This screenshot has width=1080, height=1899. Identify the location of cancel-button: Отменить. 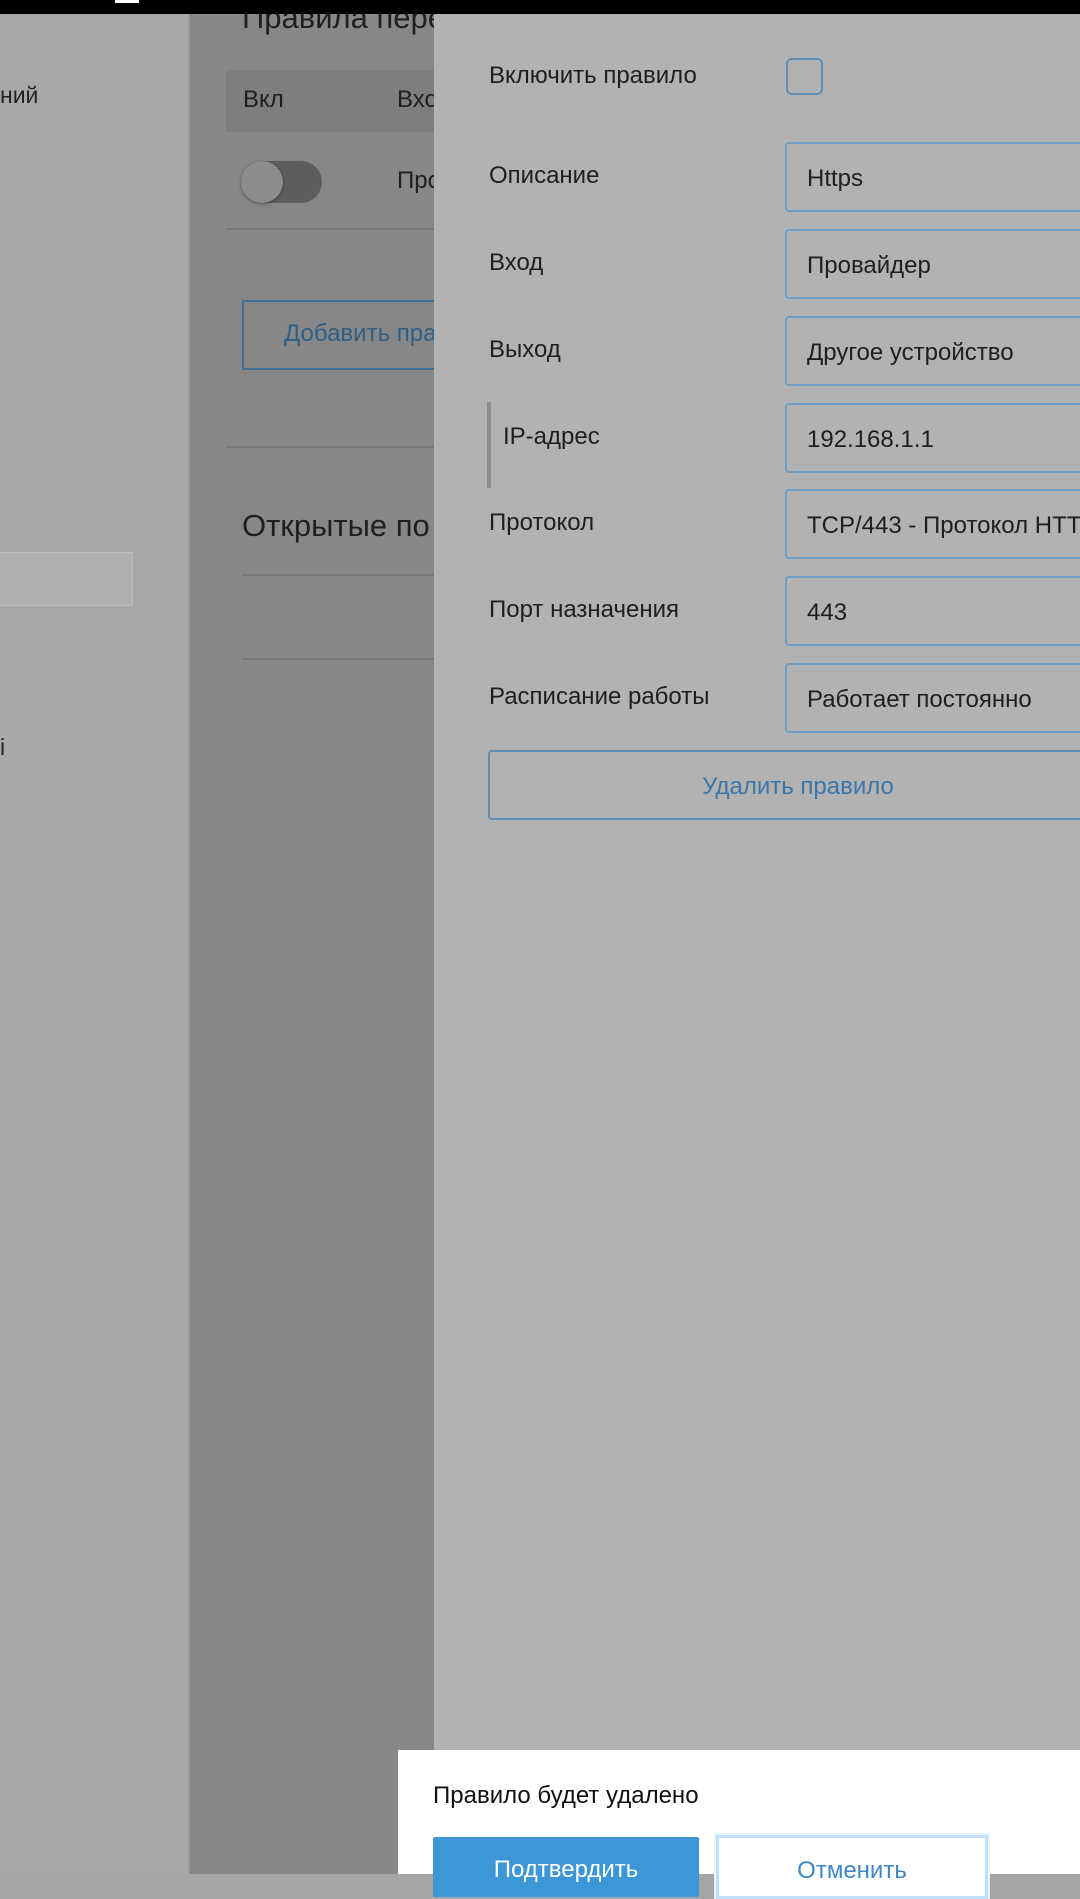
(852, 1867).